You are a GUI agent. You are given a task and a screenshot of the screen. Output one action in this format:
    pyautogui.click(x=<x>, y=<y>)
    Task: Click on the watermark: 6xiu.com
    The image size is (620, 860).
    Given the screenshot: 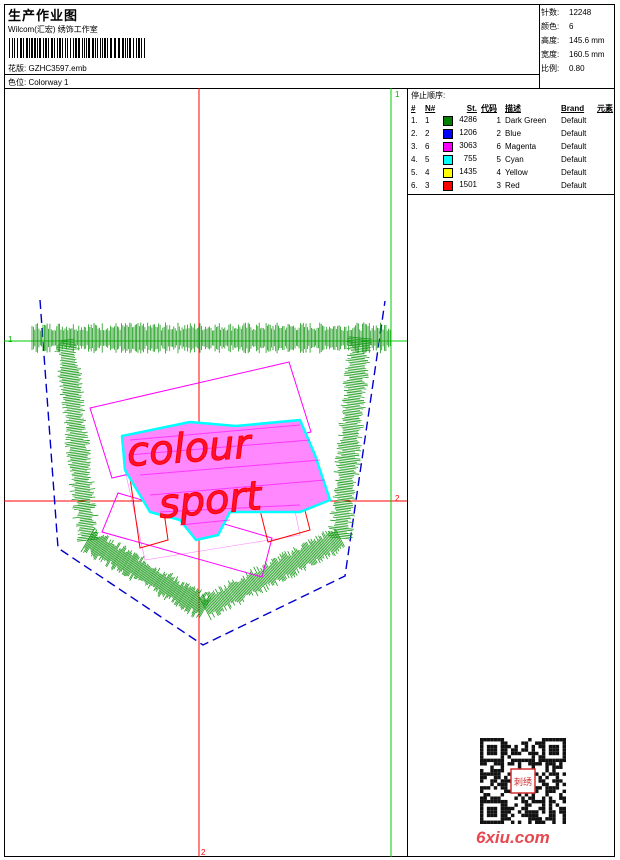 What is the action you would take?
    pyautogui.click(x=513, y=837)
    